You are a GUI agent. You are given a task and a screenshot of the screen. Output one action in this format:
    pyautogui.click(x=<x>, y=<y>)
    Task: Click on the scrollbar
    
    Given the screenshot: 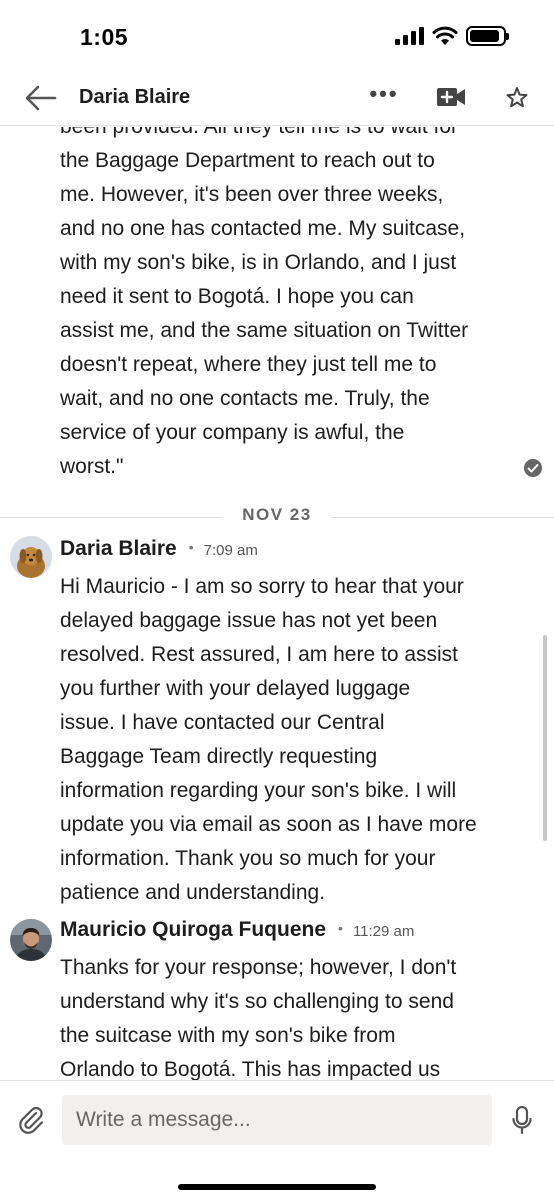 What is the action you would take?
    pyautogui.click(x=545, y=738)
    